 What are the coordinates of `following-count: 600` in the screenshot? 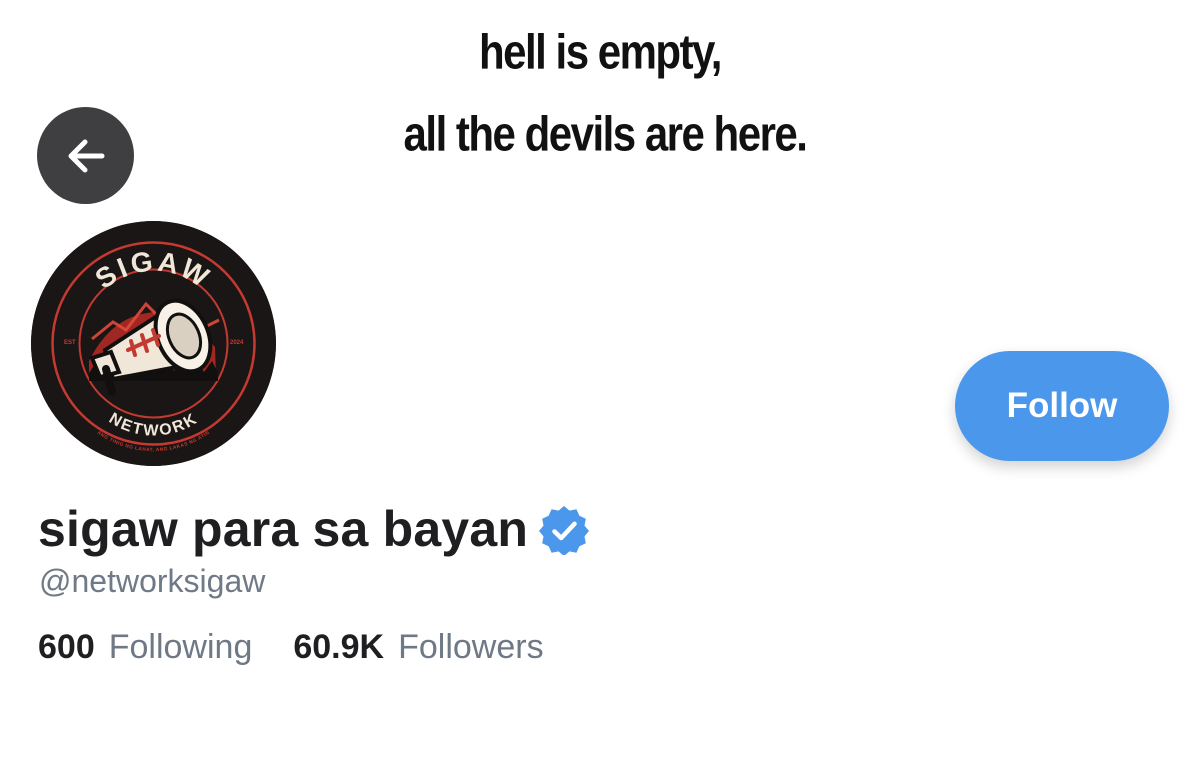 It's located at (66, 647).